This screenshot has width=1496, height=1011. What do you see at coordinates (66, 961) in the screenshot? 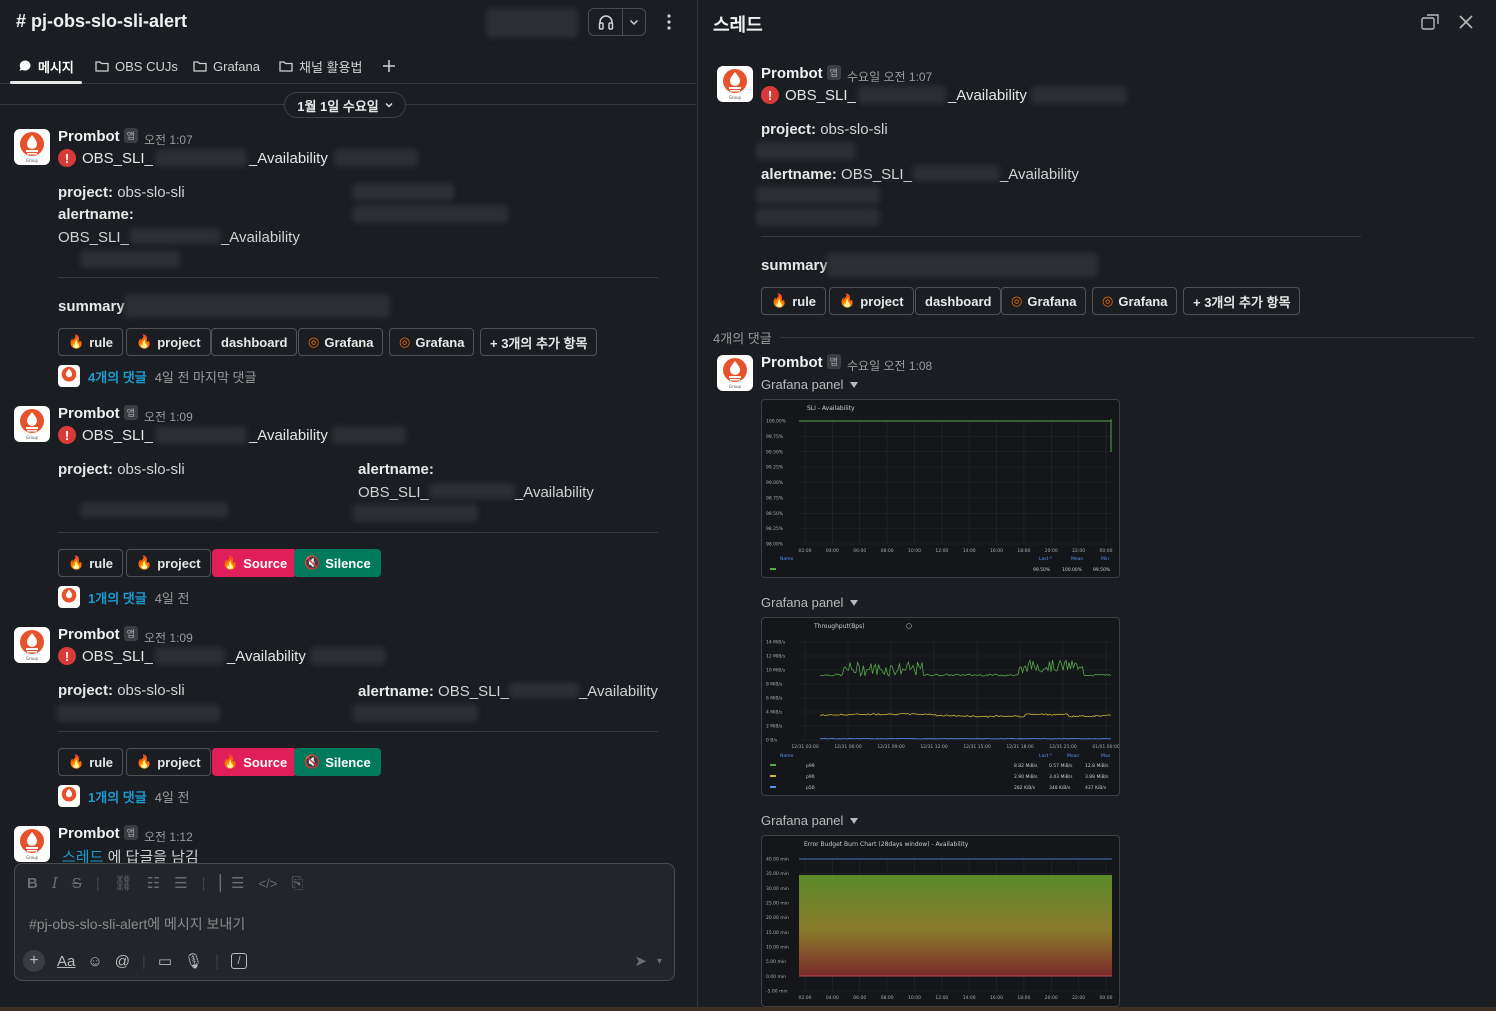
I see `format-toggle: Aa` at bounding box center [66, 961].